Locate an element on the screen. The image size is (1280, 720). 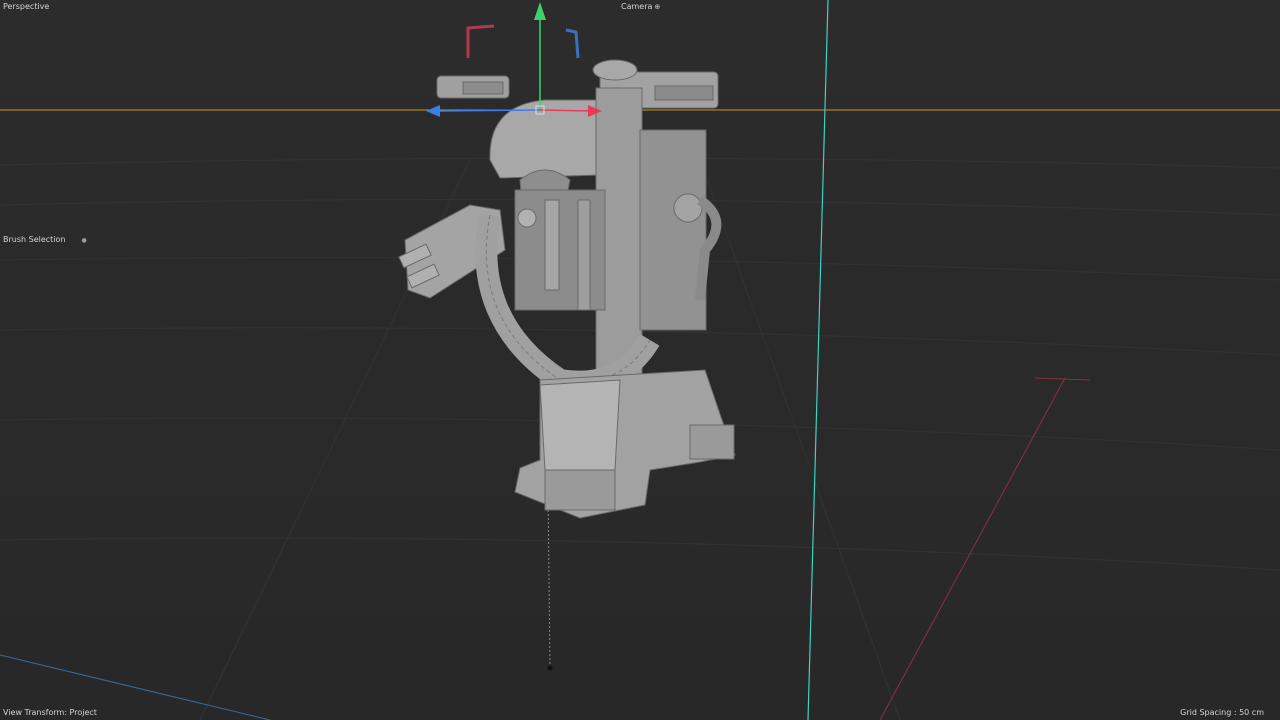
world-x-axis-tip is located at coordinates (1062, 379).